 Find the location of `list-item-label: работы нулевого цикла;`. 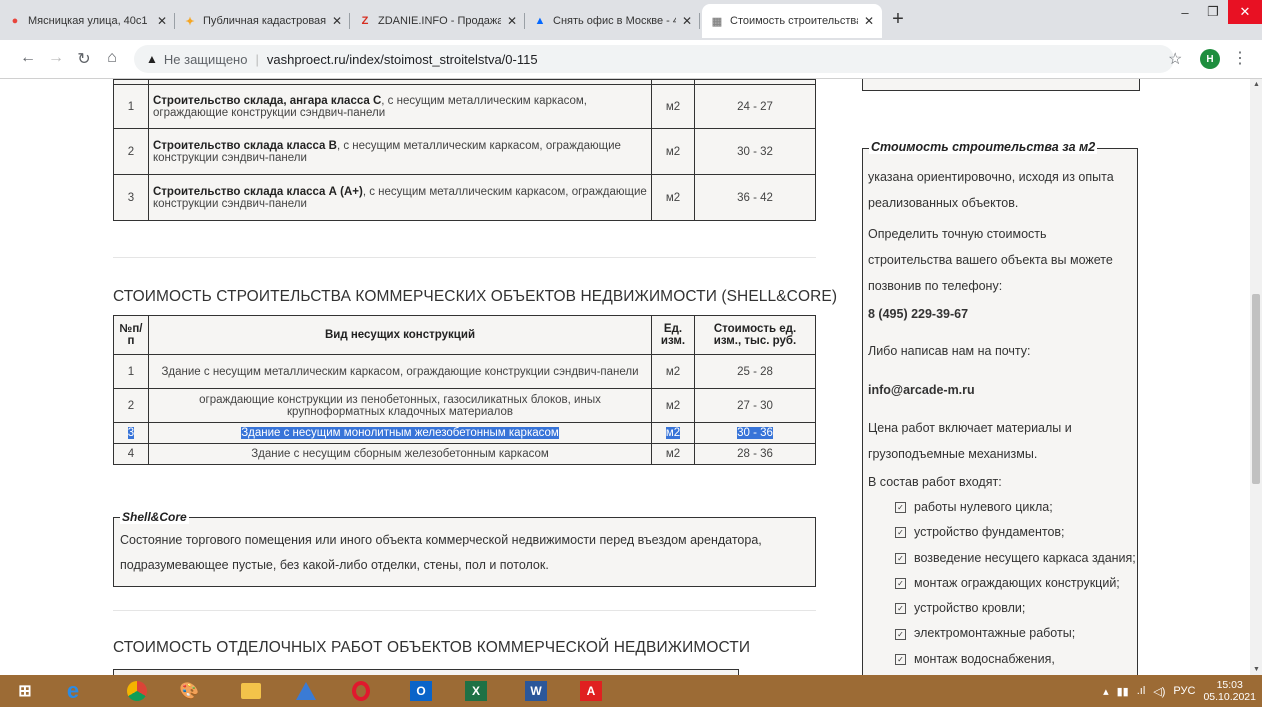

list-item-label: работы нулевого цикла; is located at coordinates (983, 507).